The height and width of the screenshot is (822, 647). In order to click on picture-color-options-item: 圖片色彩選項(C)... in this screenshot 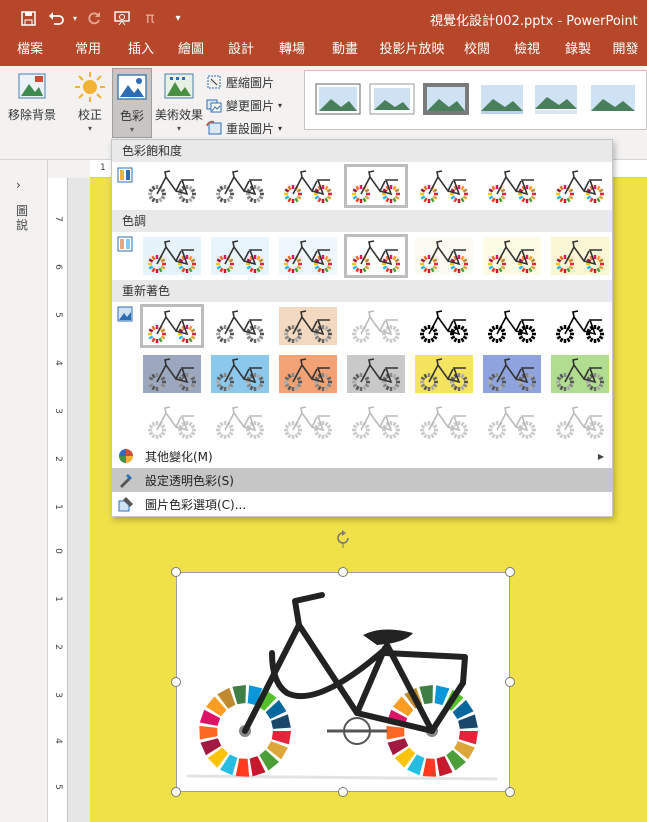, I will do `click(362, 504)`.